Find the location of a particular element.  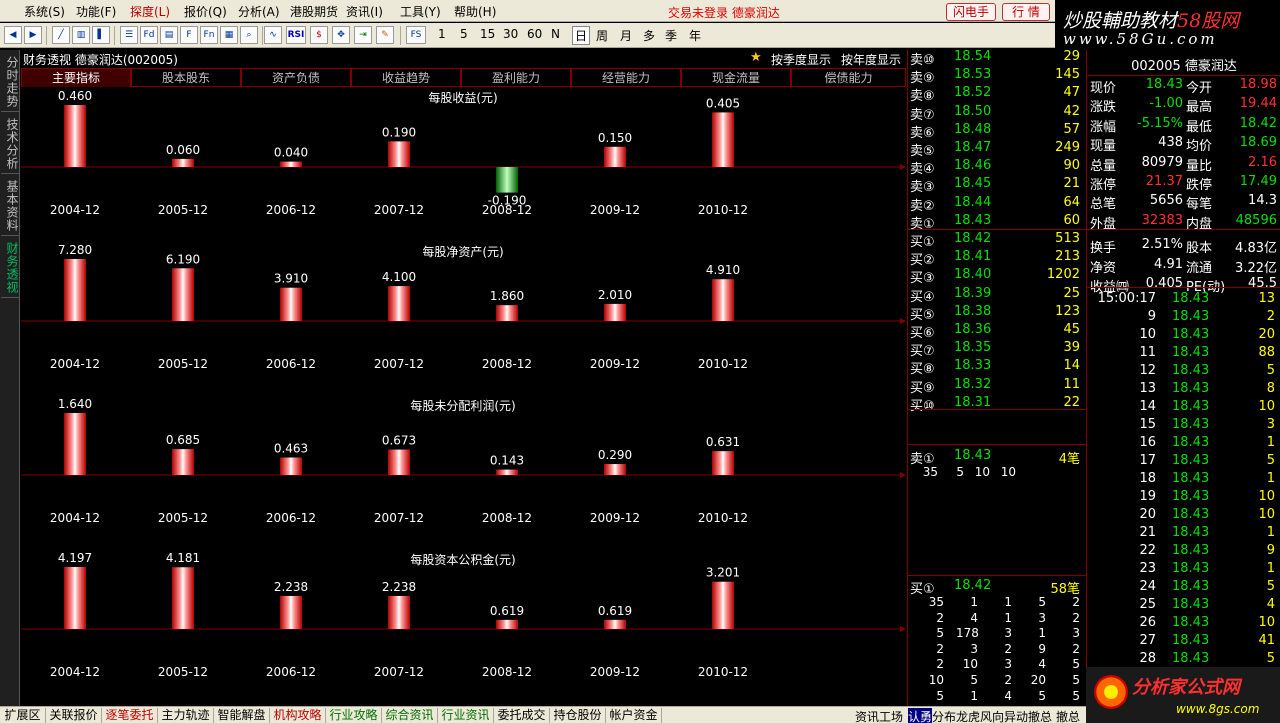

period-multi: 多 is located at coordinates (649, 35).